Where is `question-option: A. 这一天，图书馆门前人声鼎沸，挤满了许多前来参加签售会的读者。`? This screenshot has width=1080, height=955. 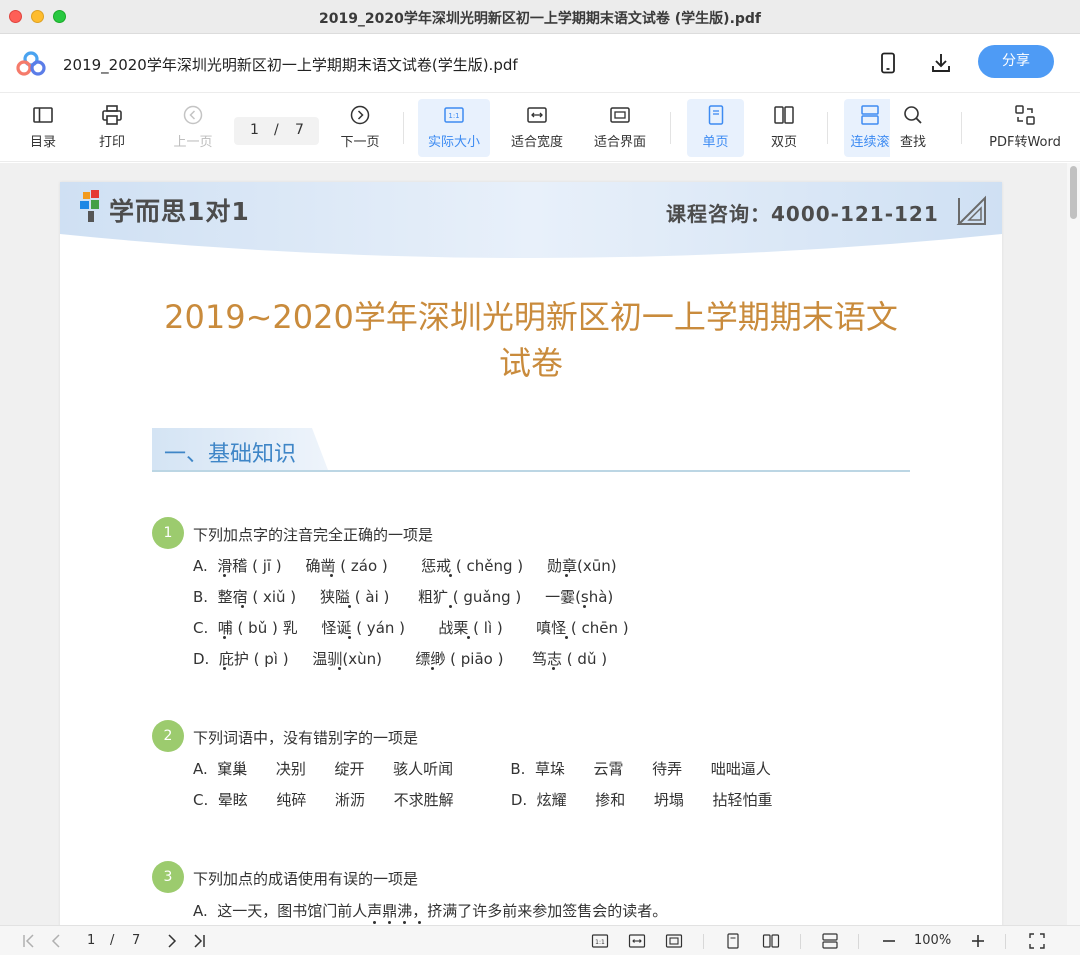 question-option: A. 这一天，图书馆门前人声鼎沸，挤满了许多前来参加签售会的读者。 is located at coordinates (430, 911).